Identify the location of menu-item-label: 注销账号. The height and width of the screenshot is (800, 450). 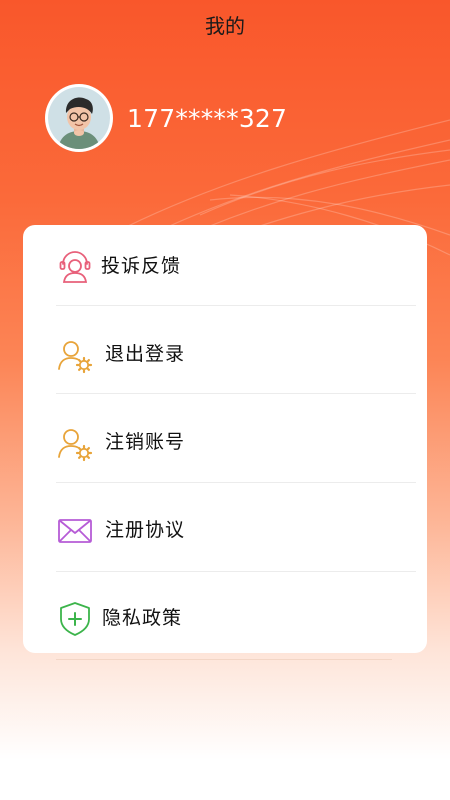
(145, 442).